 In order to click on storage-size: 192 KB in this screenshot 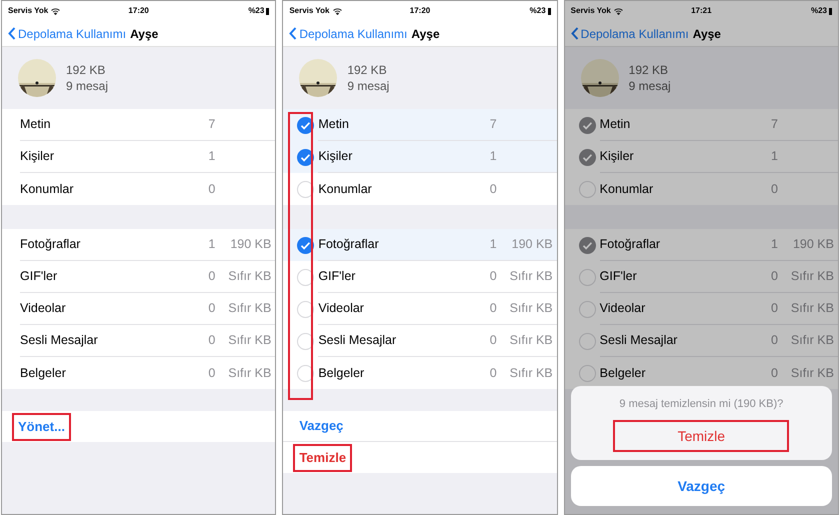, I will do `click(649, 70)`.